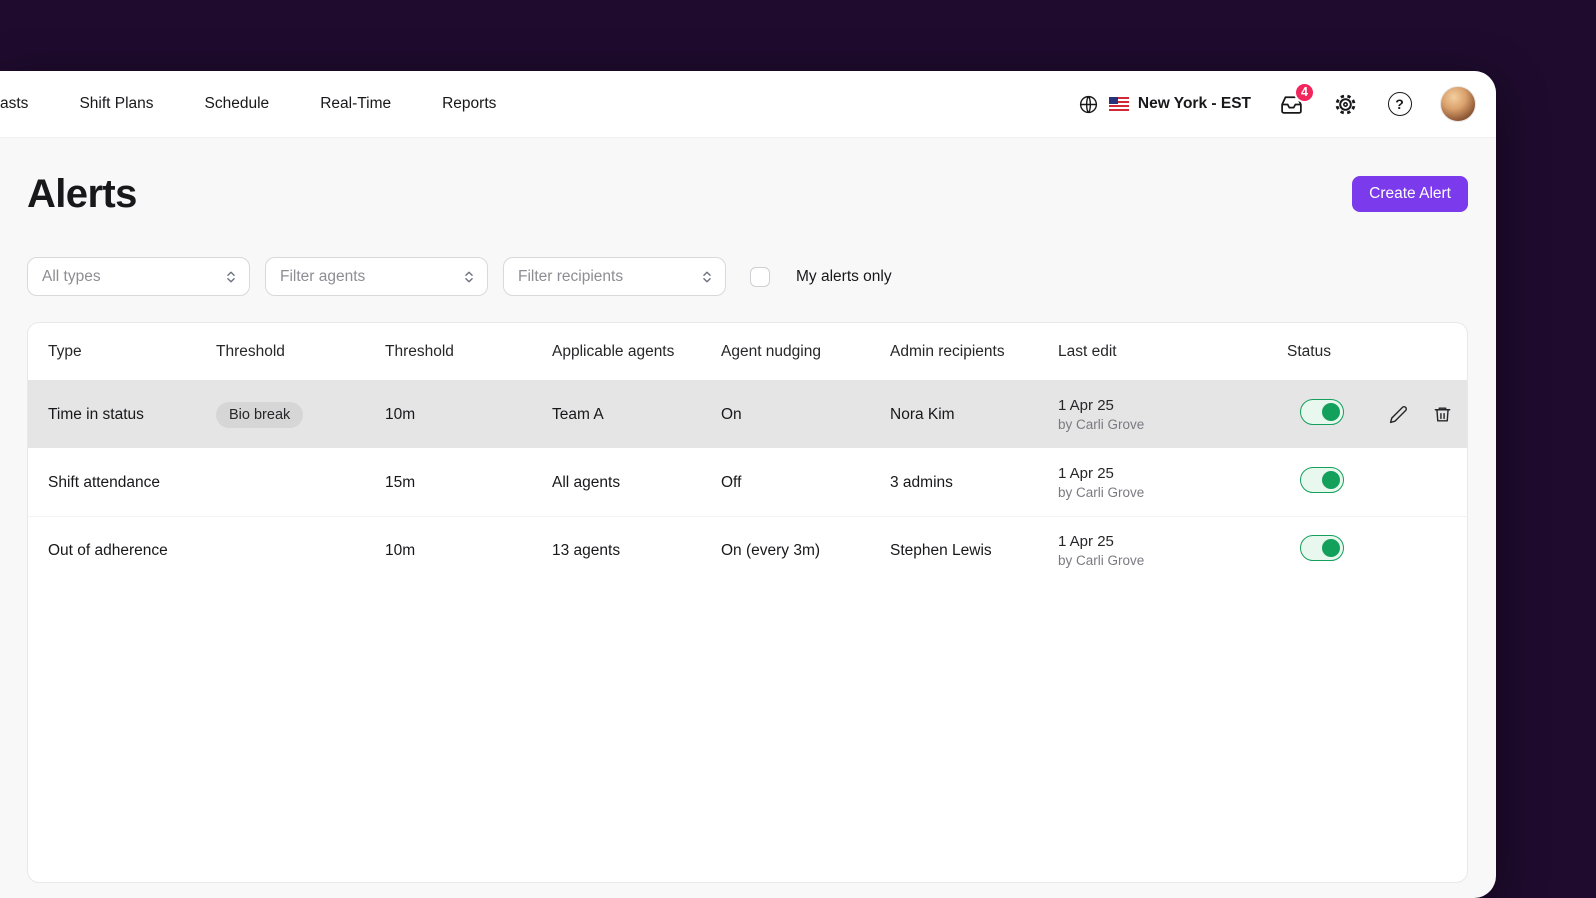  What do you see at coordinates (104, 482) in the screenshot?
I see `cell-type: Shift attendance` at bounding box center [104, 482].